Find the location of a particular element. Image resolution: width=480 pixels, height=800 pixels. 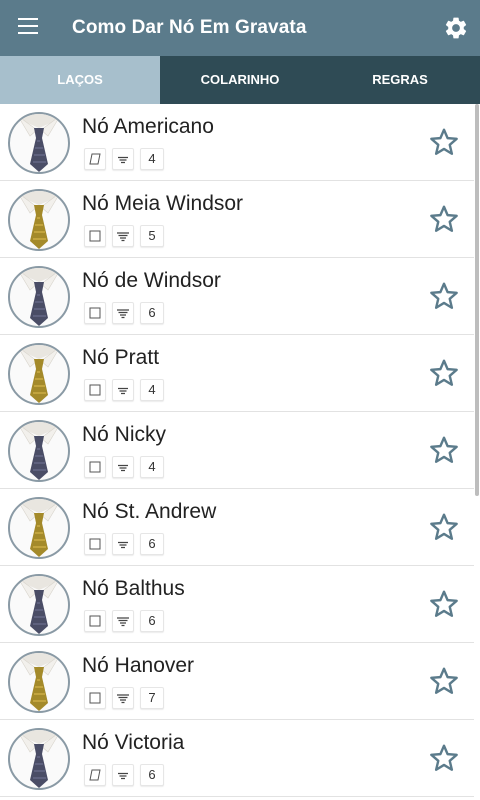

knot-name: Nó Meia Windsor is located at coordinates (163, 203).